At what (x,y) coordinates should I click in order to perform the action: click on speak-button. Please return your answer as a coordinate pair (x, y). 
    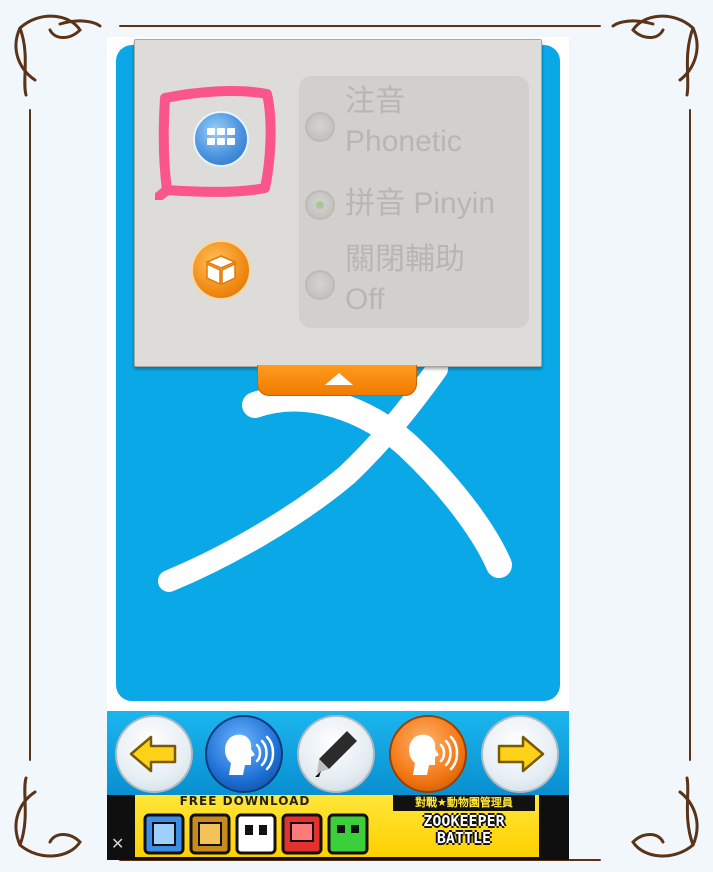
    Looking at the image, I should click on (244, 754).